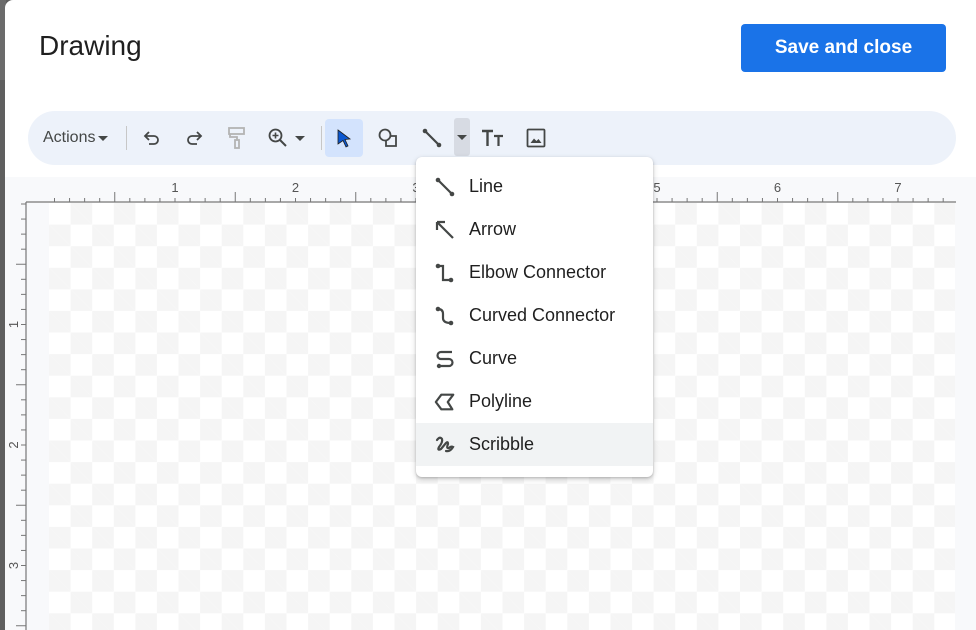 Image resolution: width=976 pixels, height=630 pixels. I want to click on select-tool-button, so click(344, 138).